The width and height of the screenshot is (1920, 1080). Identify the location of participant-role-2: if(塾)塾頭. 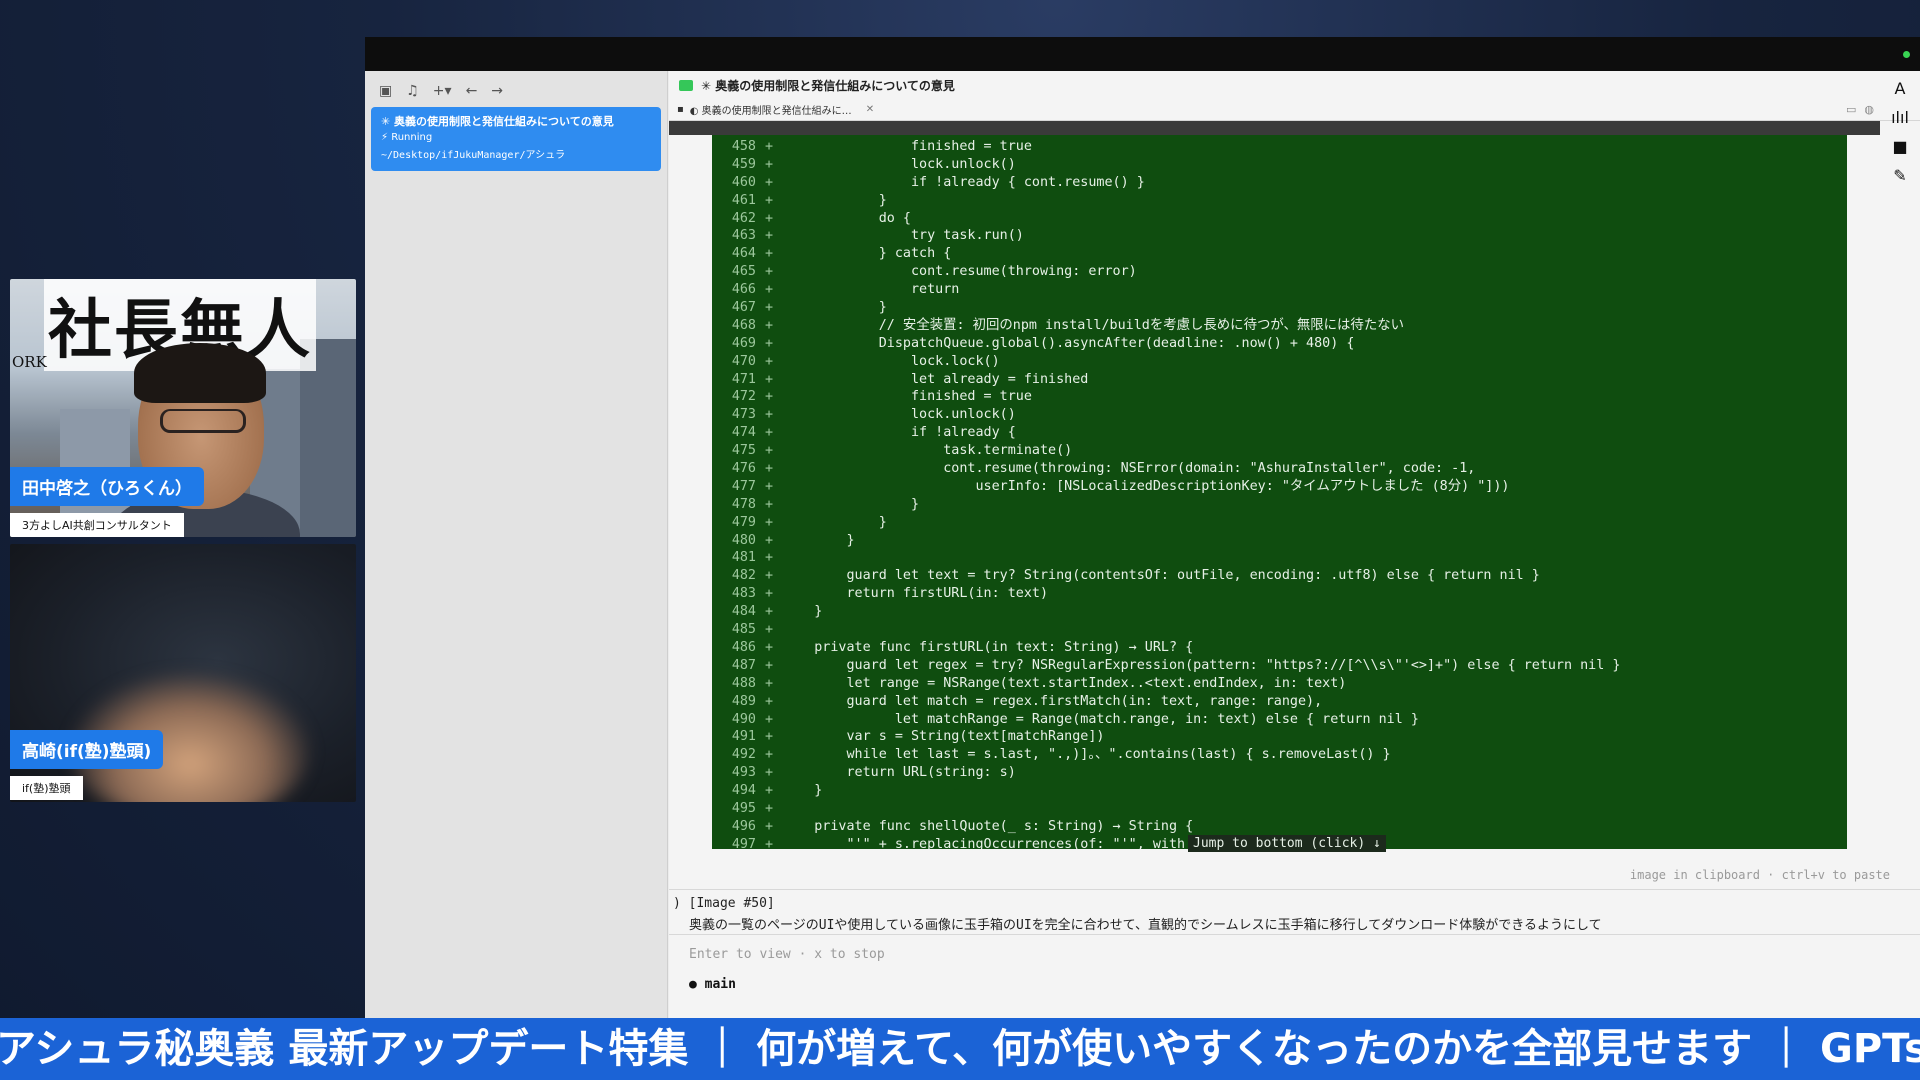
(46, 788).